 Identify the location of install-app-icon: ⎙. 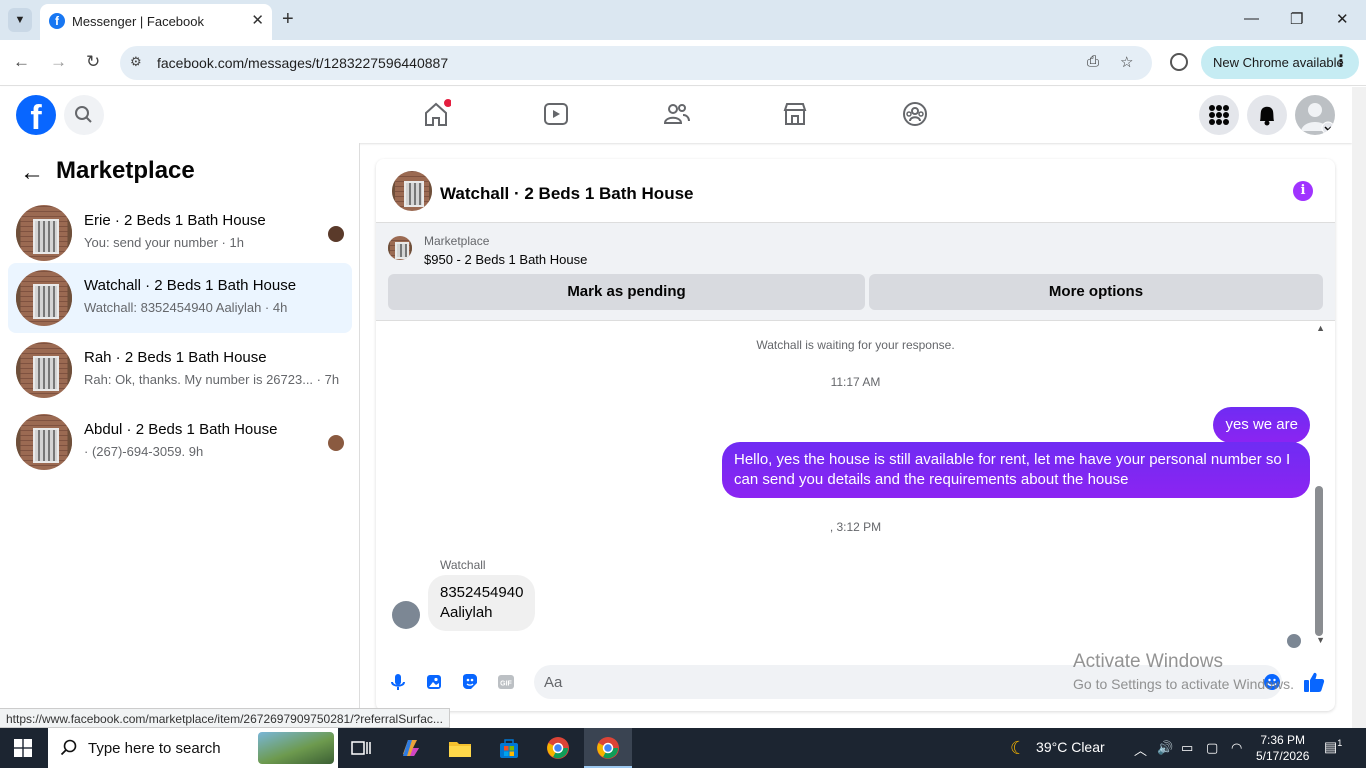
(1093, 61).